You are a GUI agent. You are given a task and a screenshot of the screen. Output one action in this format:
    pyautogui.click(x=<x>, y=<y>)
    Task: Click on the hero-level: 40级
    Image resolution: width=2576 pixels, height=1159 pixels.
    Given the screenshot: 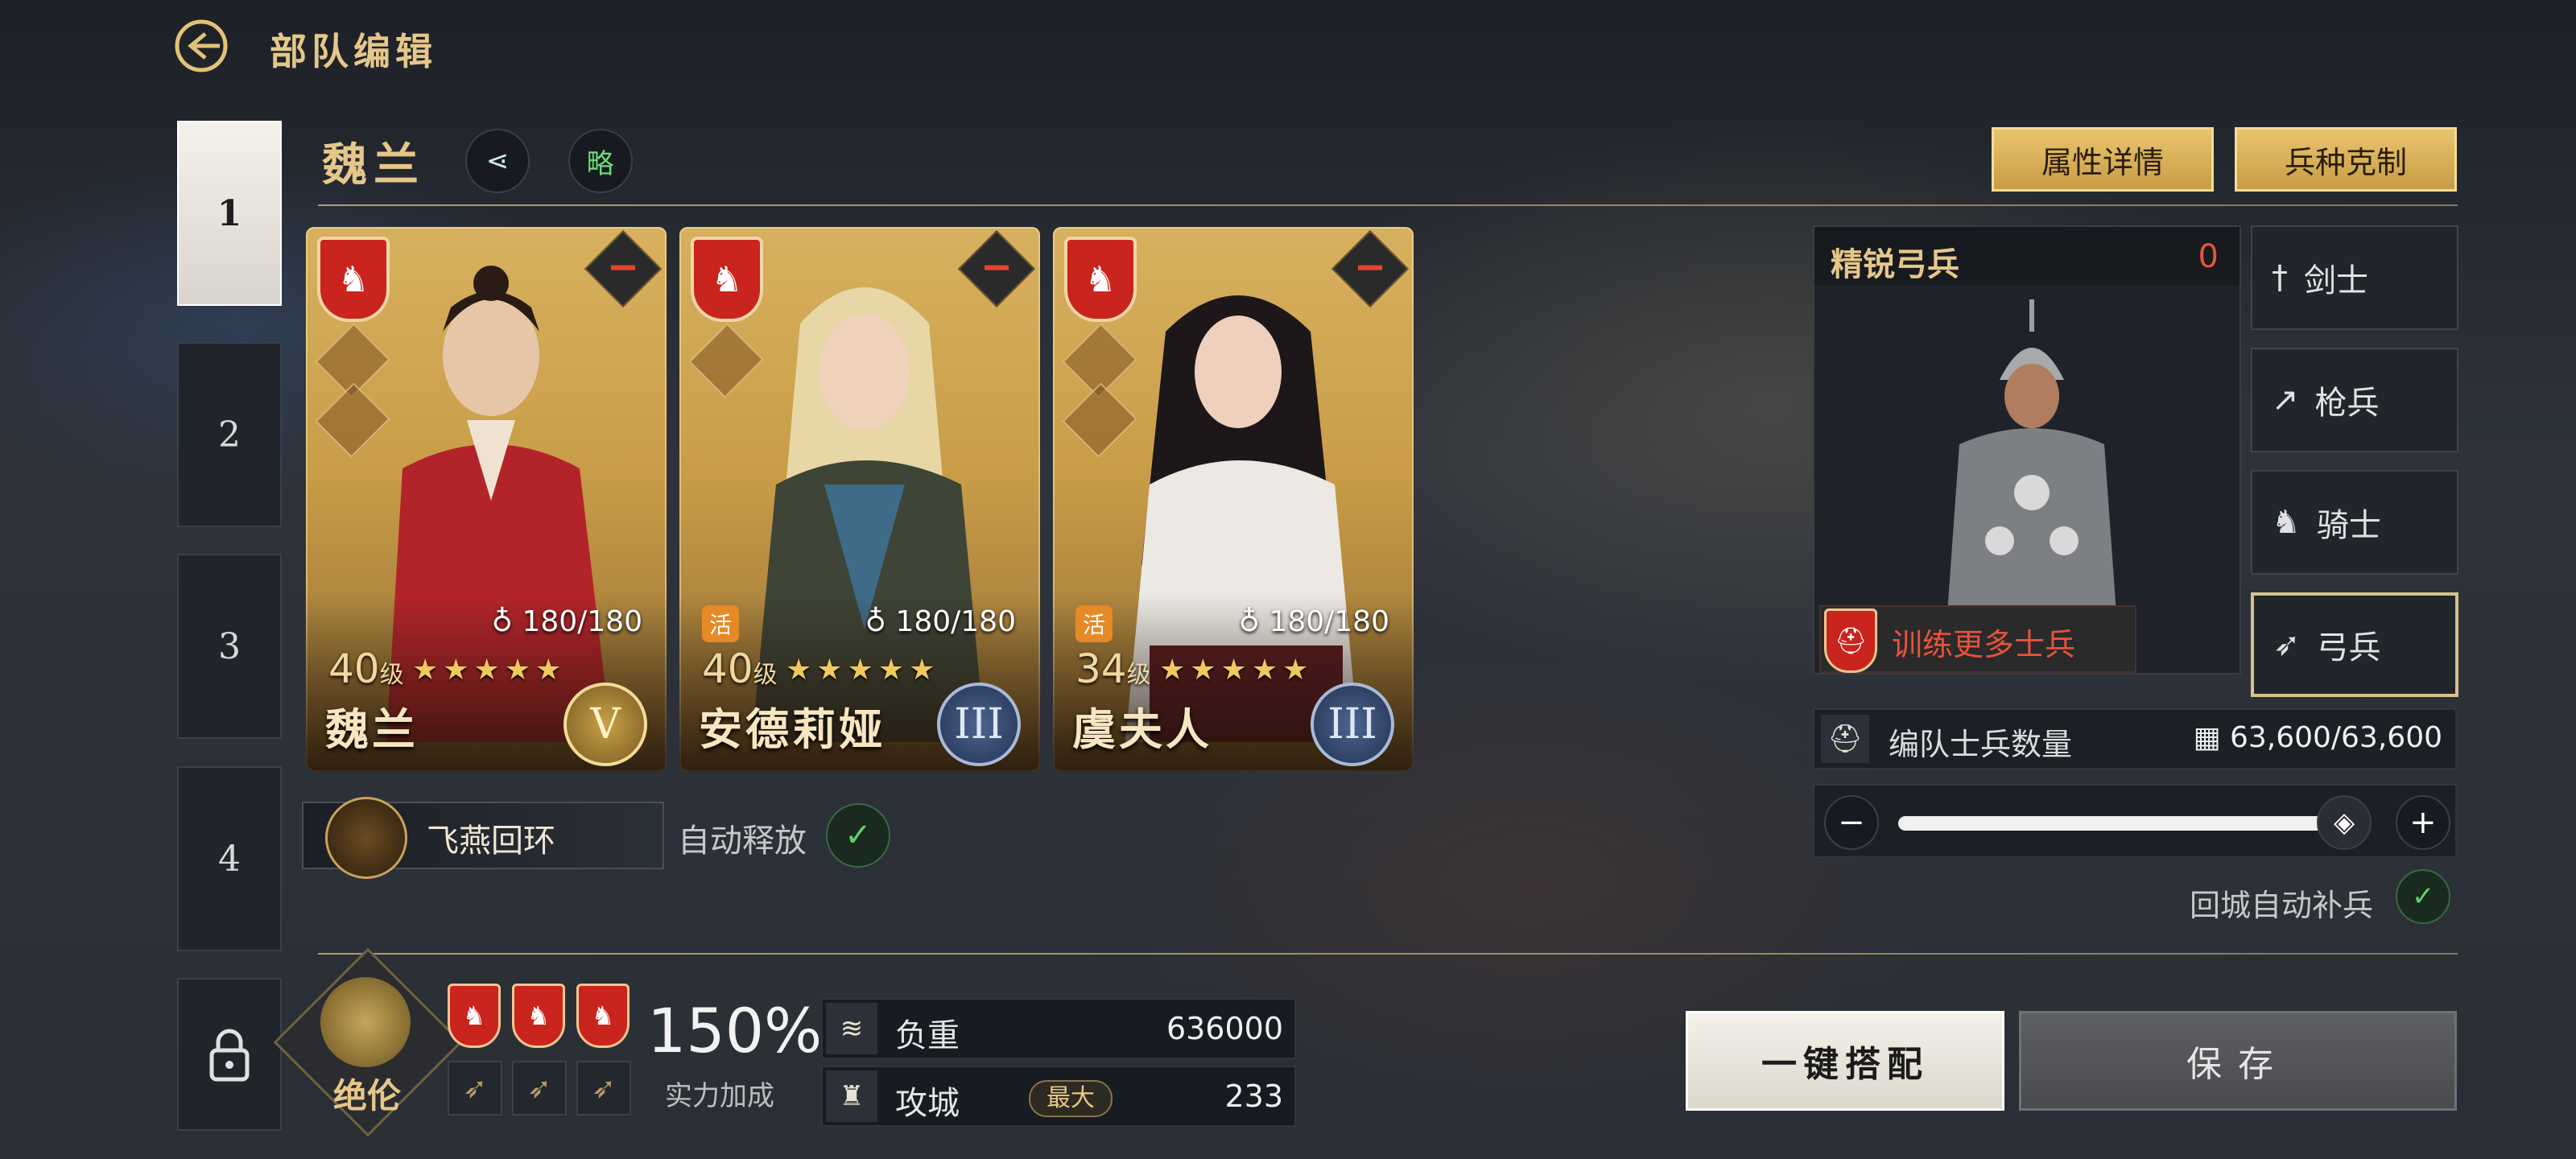 What is the action you would take?
    pyautogui.click(x=740, y=668)
    